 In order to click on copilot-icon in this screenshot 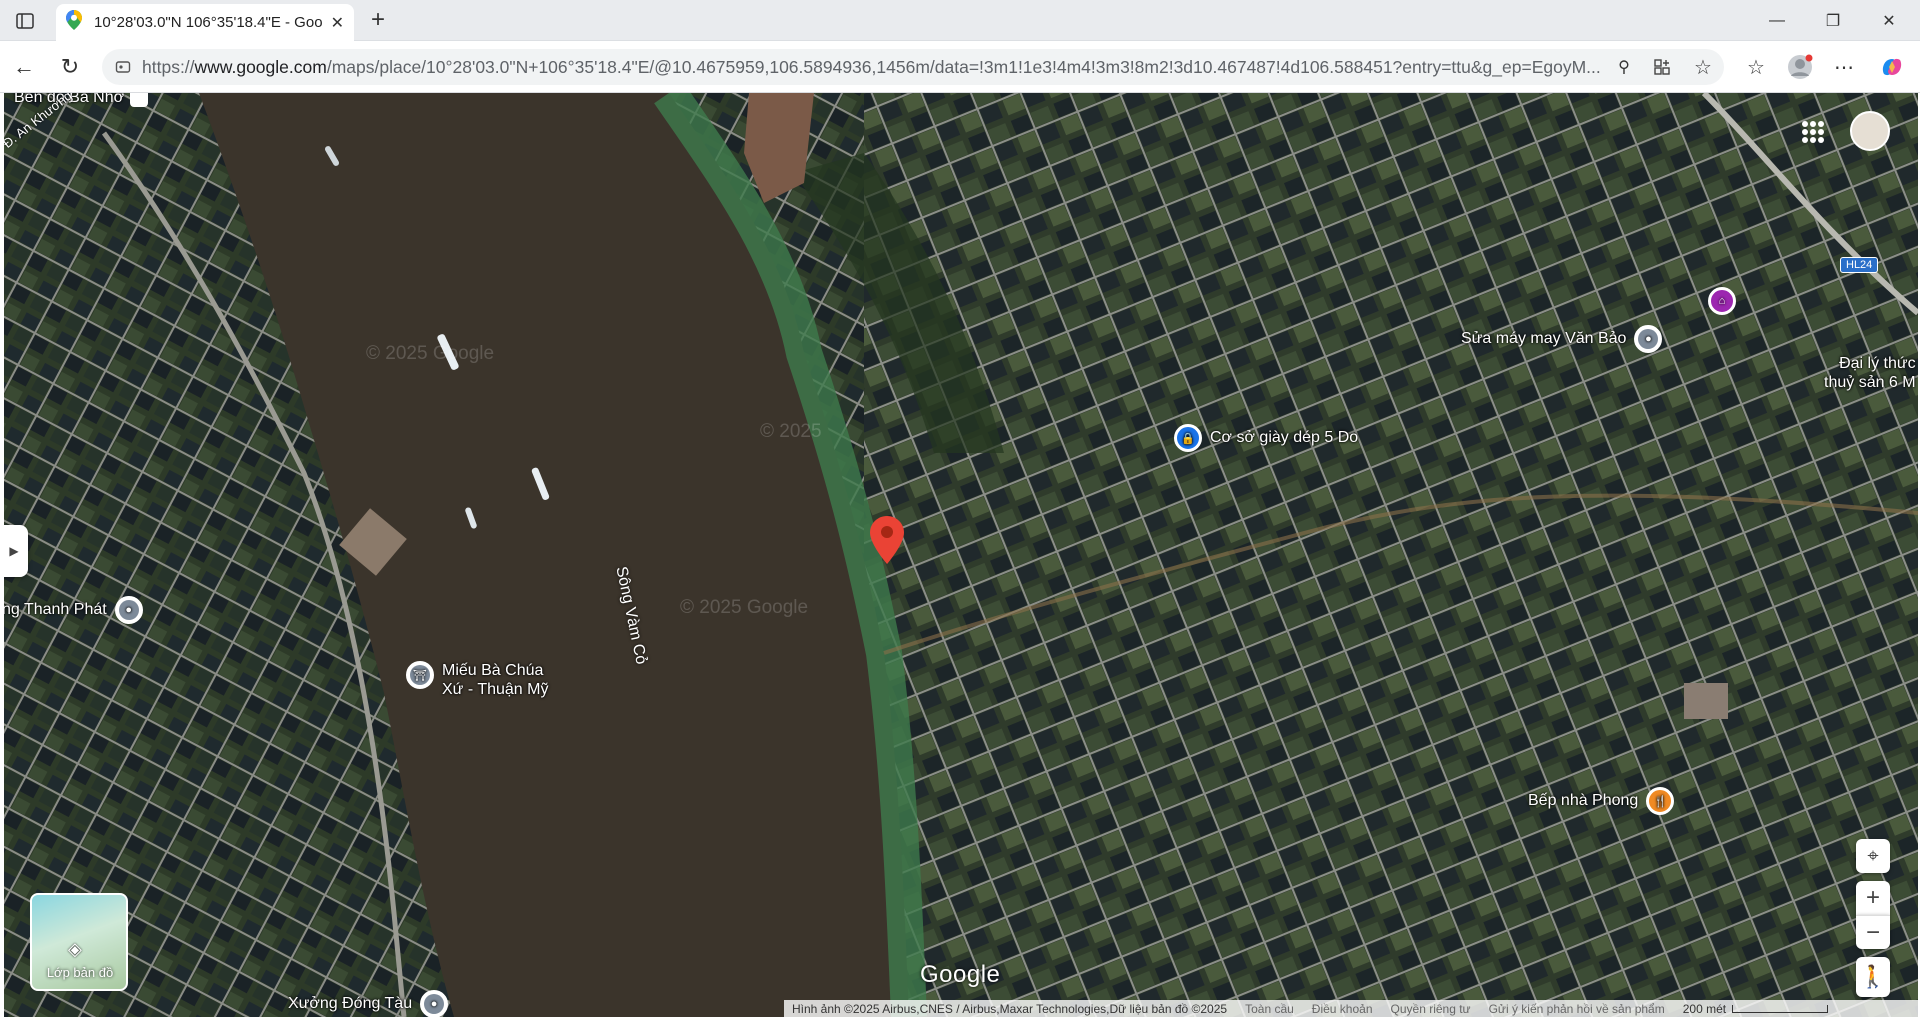, I will do `click(1892, 67)`.